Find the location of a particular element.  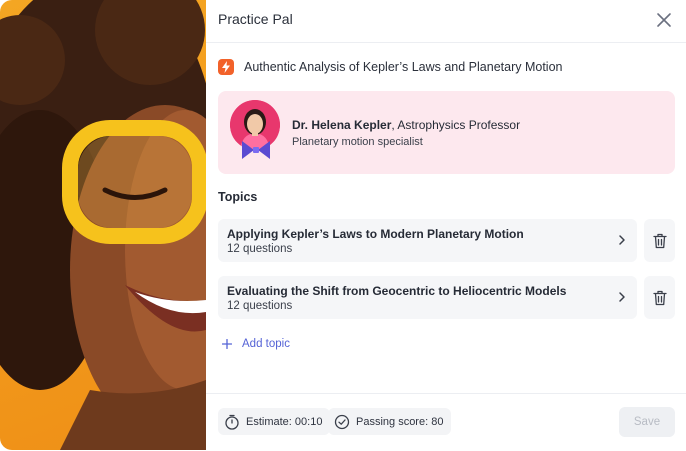

close-icon is located at coordinates (664, 20).